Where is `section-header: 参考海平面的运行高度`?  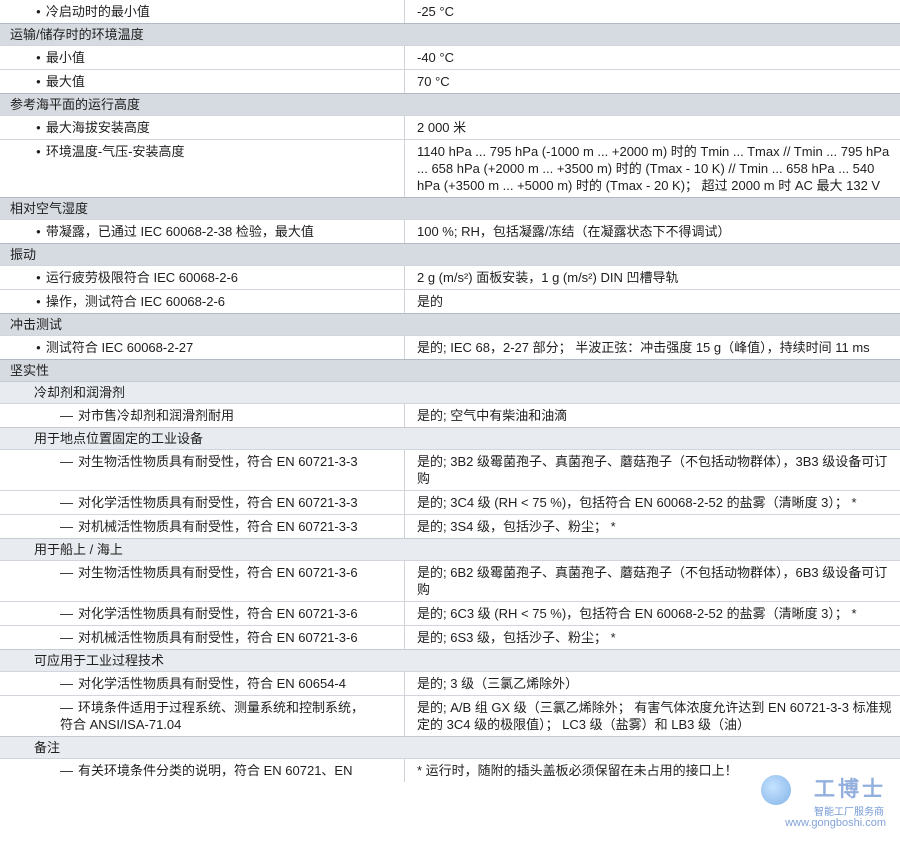 section-header: 参考海平面的运行高度 is located at coordinates (450, 104).